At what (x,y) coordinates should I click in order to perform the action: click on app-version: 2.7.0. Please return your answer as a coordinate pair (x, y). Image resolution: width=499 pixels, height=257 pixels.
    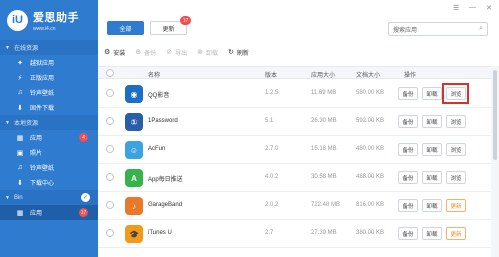
    Looking at the image, I should click on (272, 149).